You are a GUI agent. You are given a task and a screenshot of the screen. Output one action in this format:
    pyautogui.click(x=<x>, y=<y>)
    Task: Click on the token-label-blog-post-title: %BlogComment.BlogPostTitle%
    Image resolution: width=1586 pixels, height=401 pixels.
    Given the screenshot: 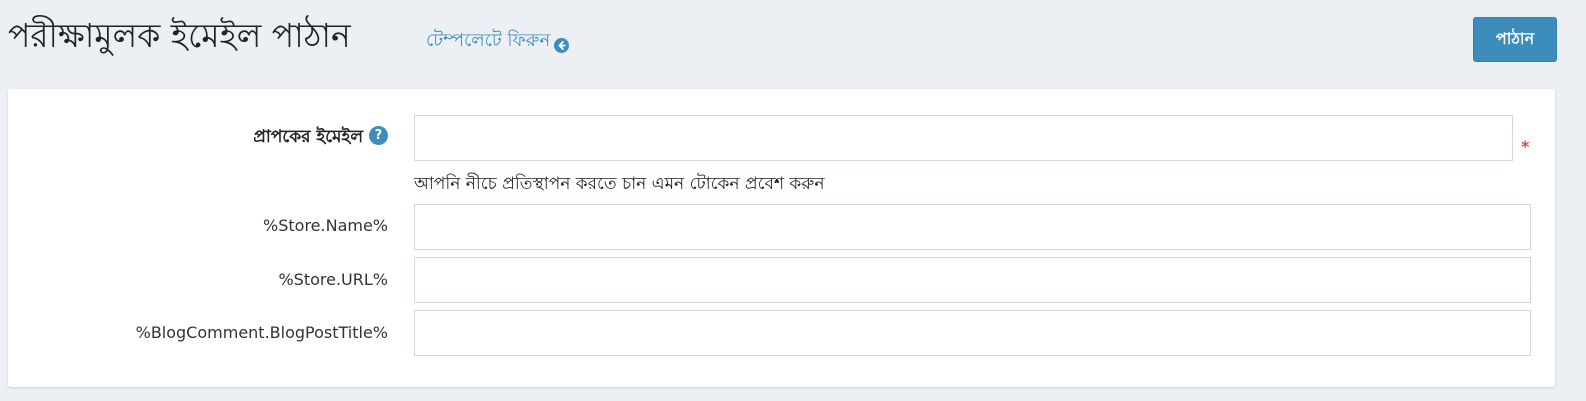 What is the action you would take?
    pyautogui.click(x=261, y=332)
    